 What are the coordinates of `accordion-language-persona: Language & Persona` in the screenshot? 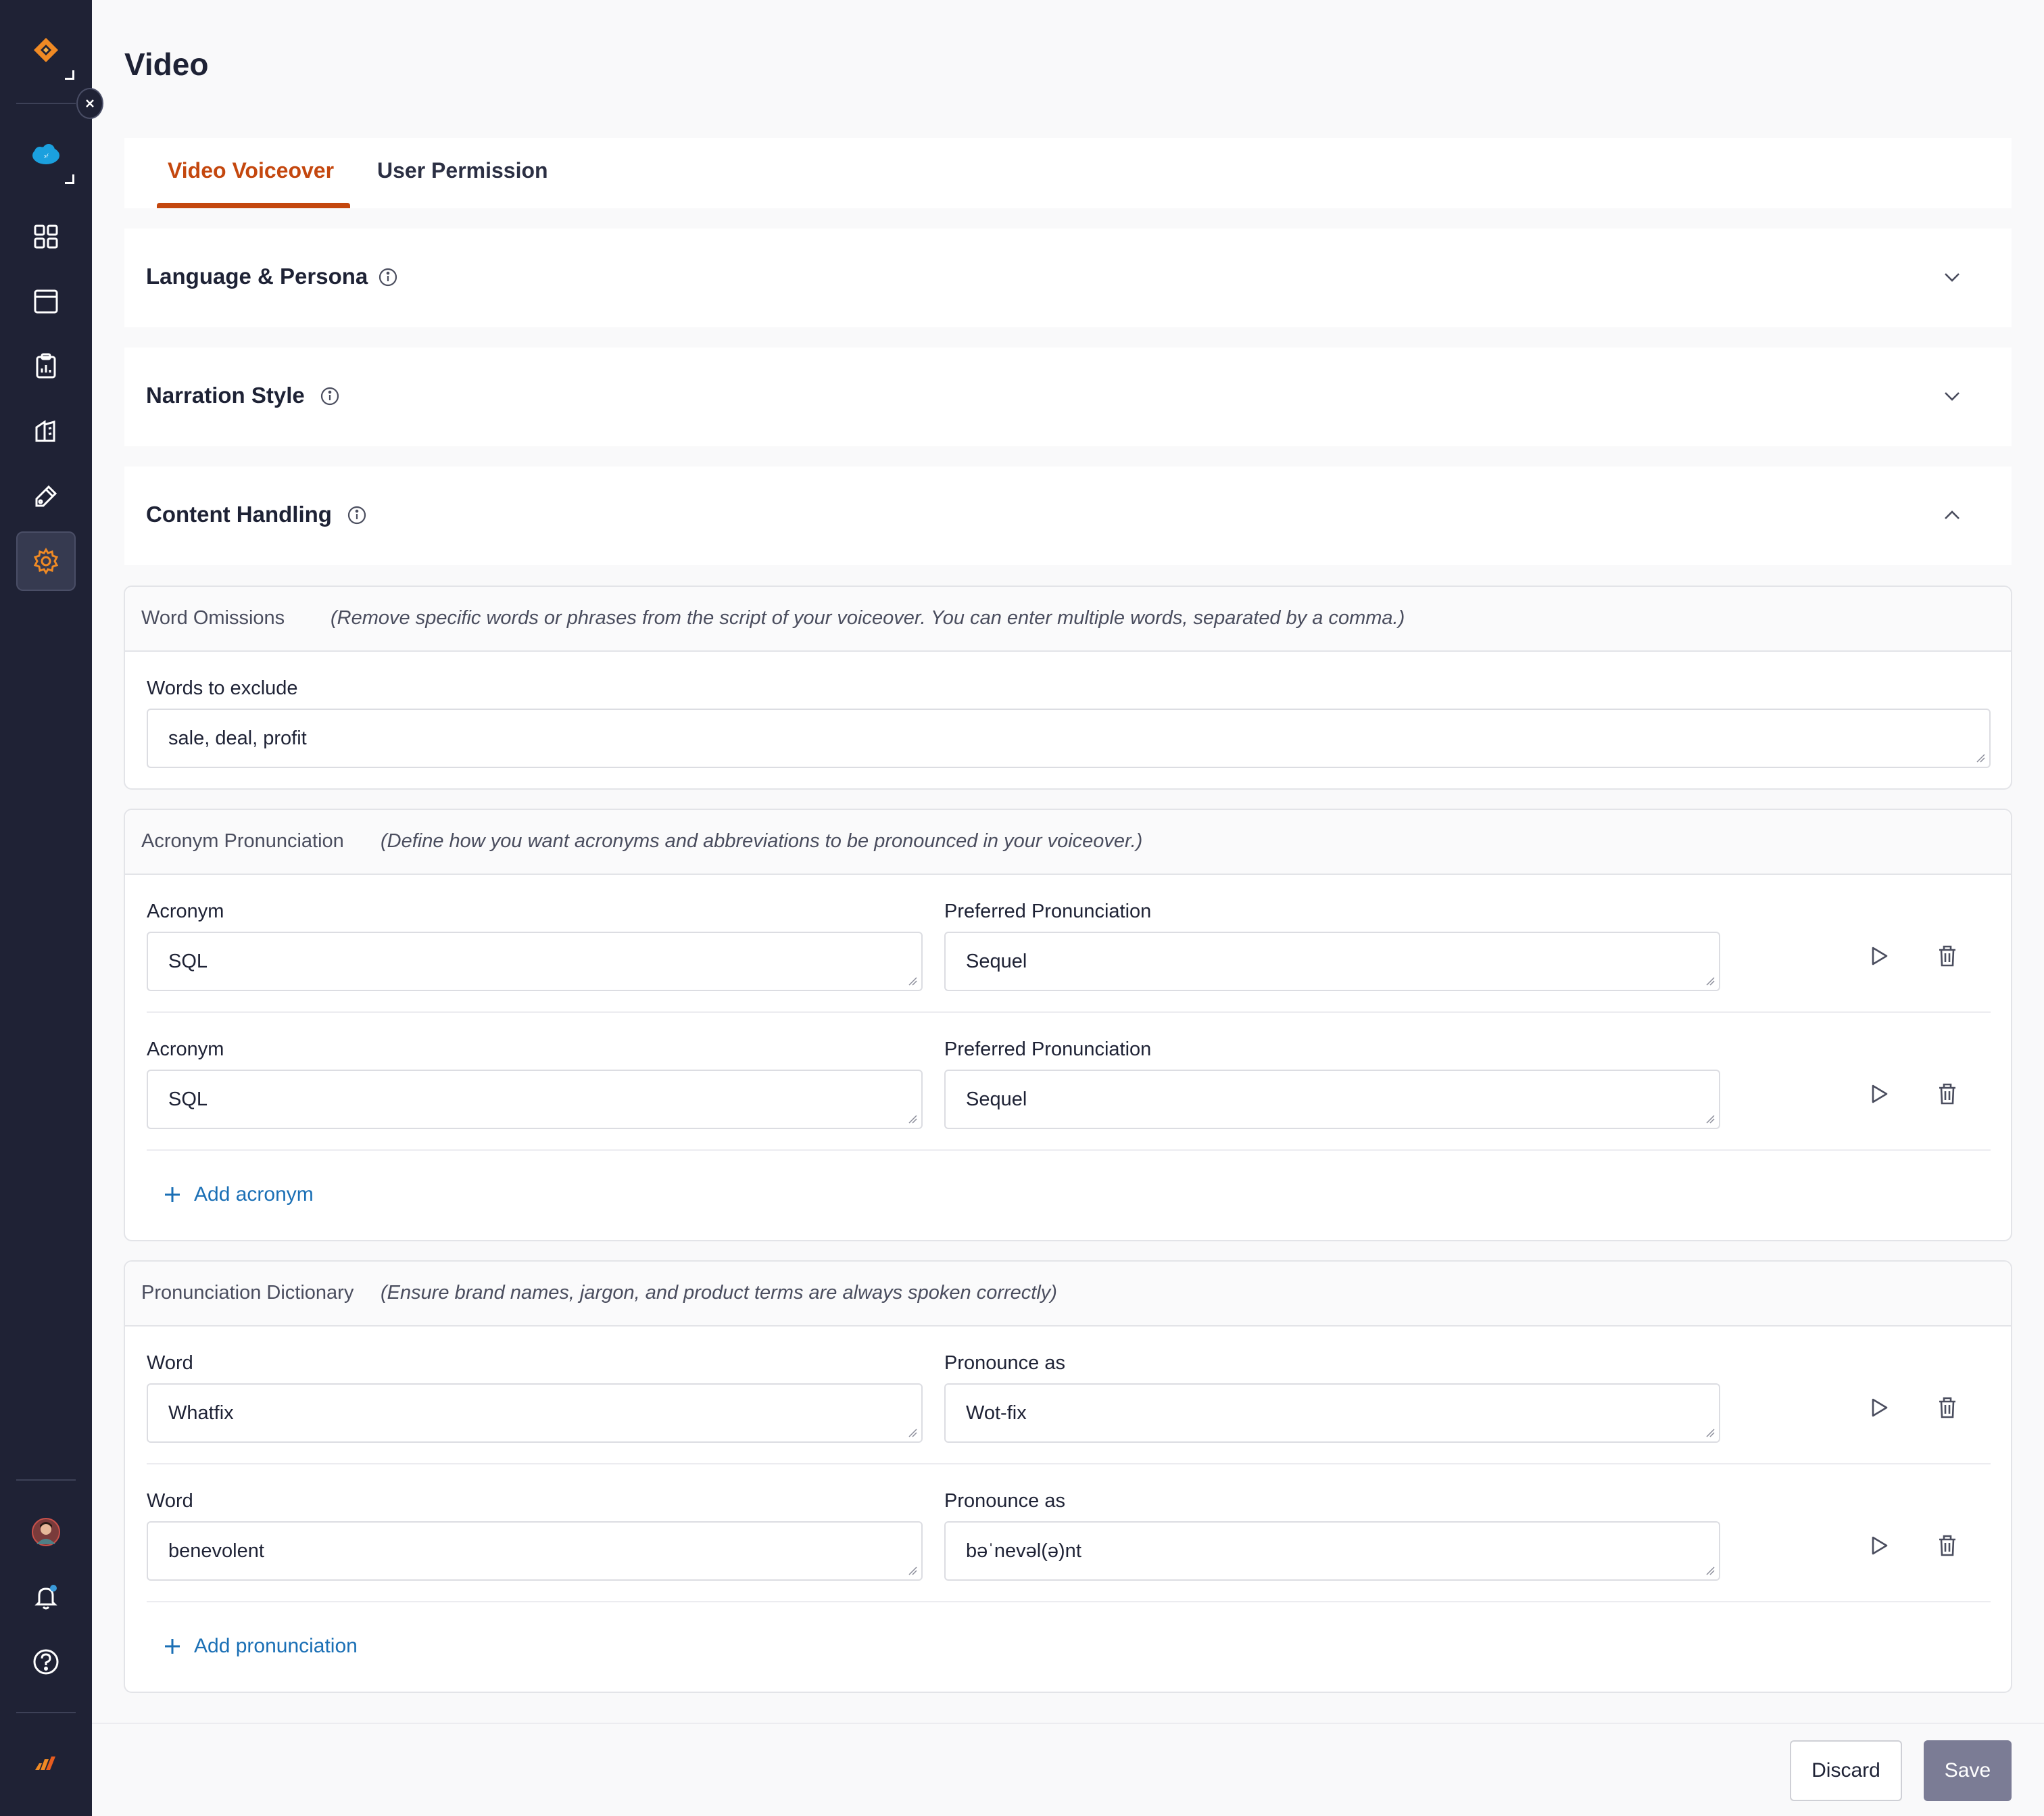 It's located at (1068, 278).